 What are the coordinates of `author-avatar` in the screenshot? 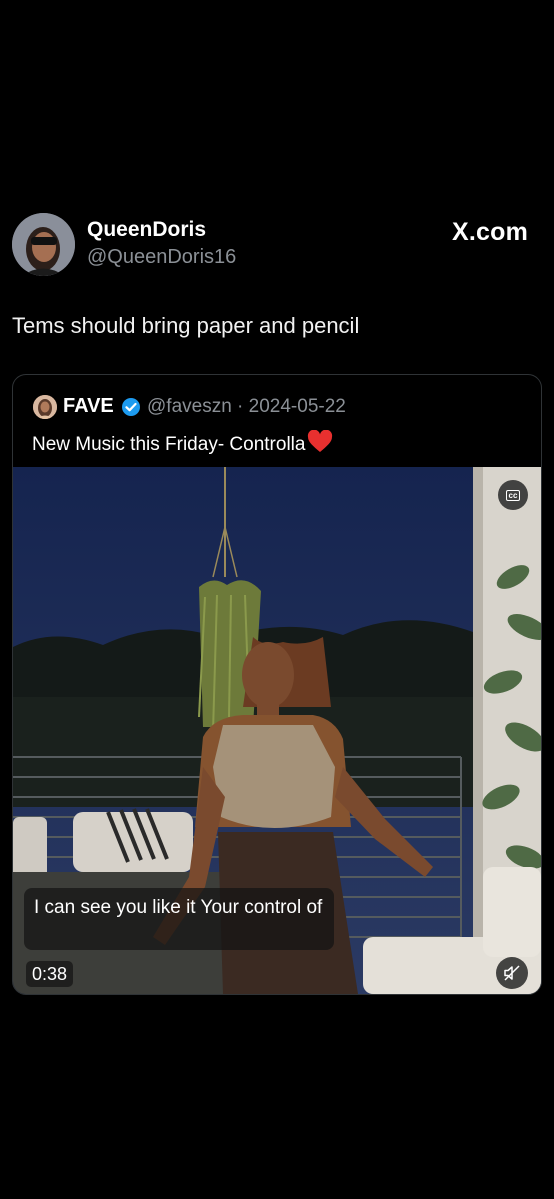 It's located at (43, 244).